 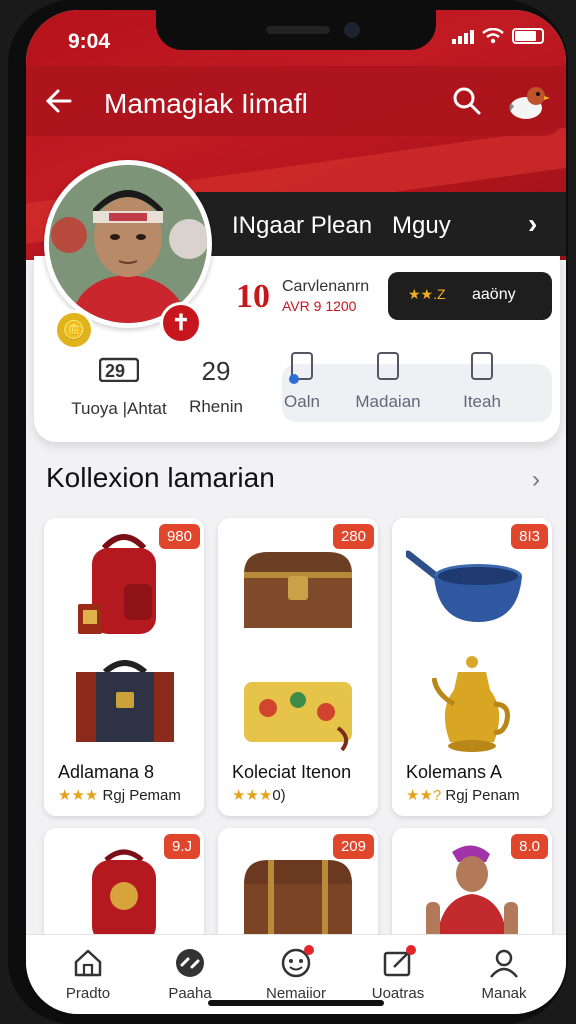 What do you see at coordinates (141, 795) in the screenshot?
I see `card-meta-text: Rgj Pemam` at bounding box center [141, 795].